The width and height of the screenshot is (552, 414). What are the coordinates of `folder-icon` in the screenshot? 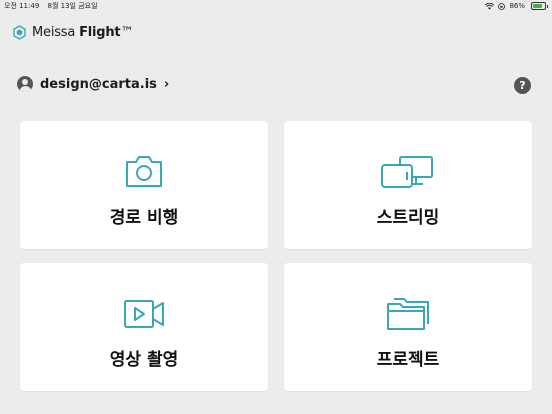 It's located at (408, 314).